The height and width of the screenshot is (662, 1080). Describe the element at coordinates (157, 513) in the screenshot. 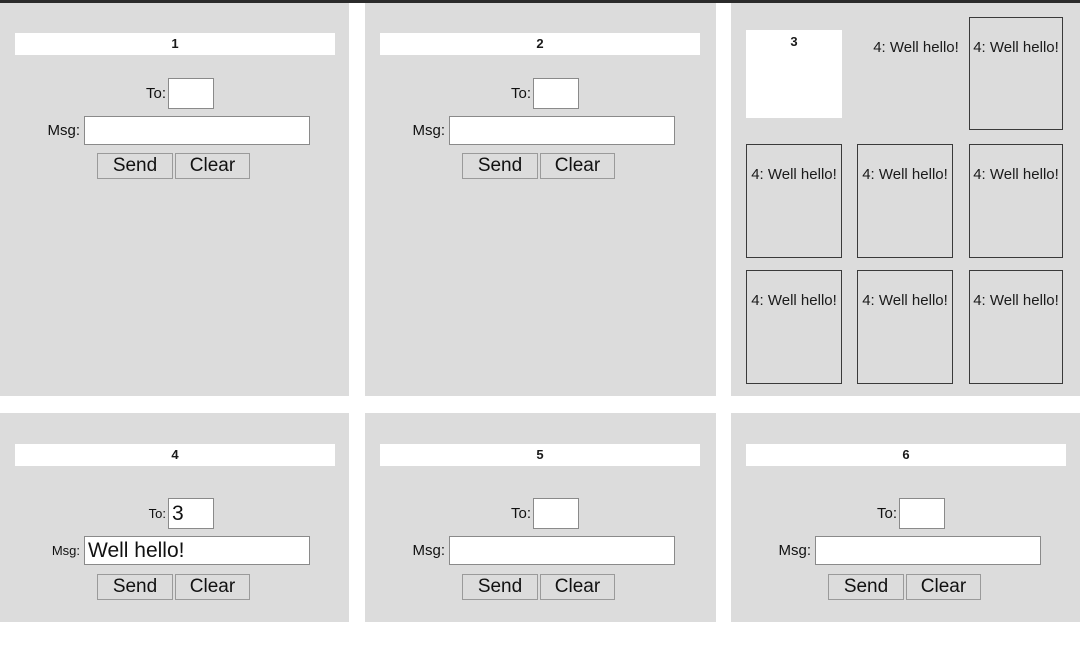

I see `panel-4-to-label: To:` at that location.